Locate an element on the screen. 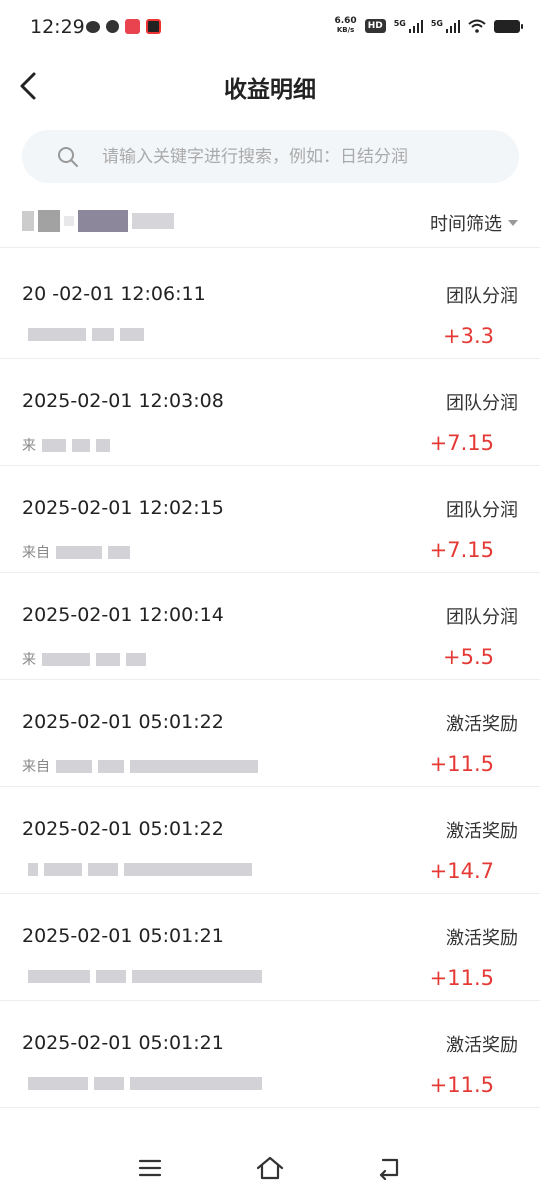  time-filter-button: 时间筛选 is located at coordinates (474, 223).